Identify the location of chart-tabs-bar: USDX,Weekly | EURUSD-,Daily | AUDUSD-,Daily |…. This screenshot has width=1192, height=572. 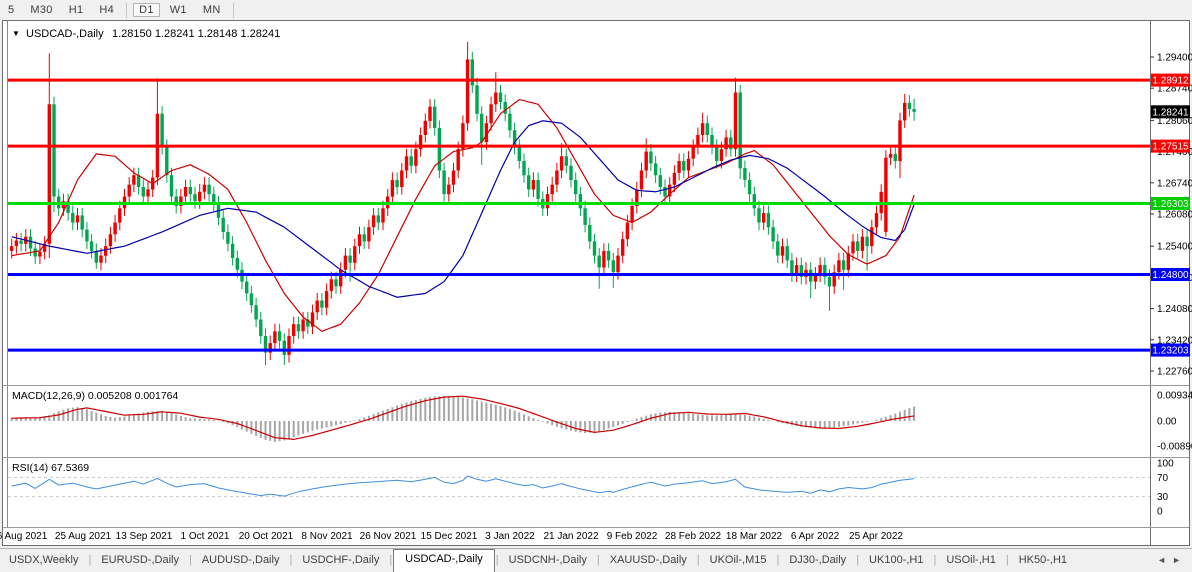
(596, 560).